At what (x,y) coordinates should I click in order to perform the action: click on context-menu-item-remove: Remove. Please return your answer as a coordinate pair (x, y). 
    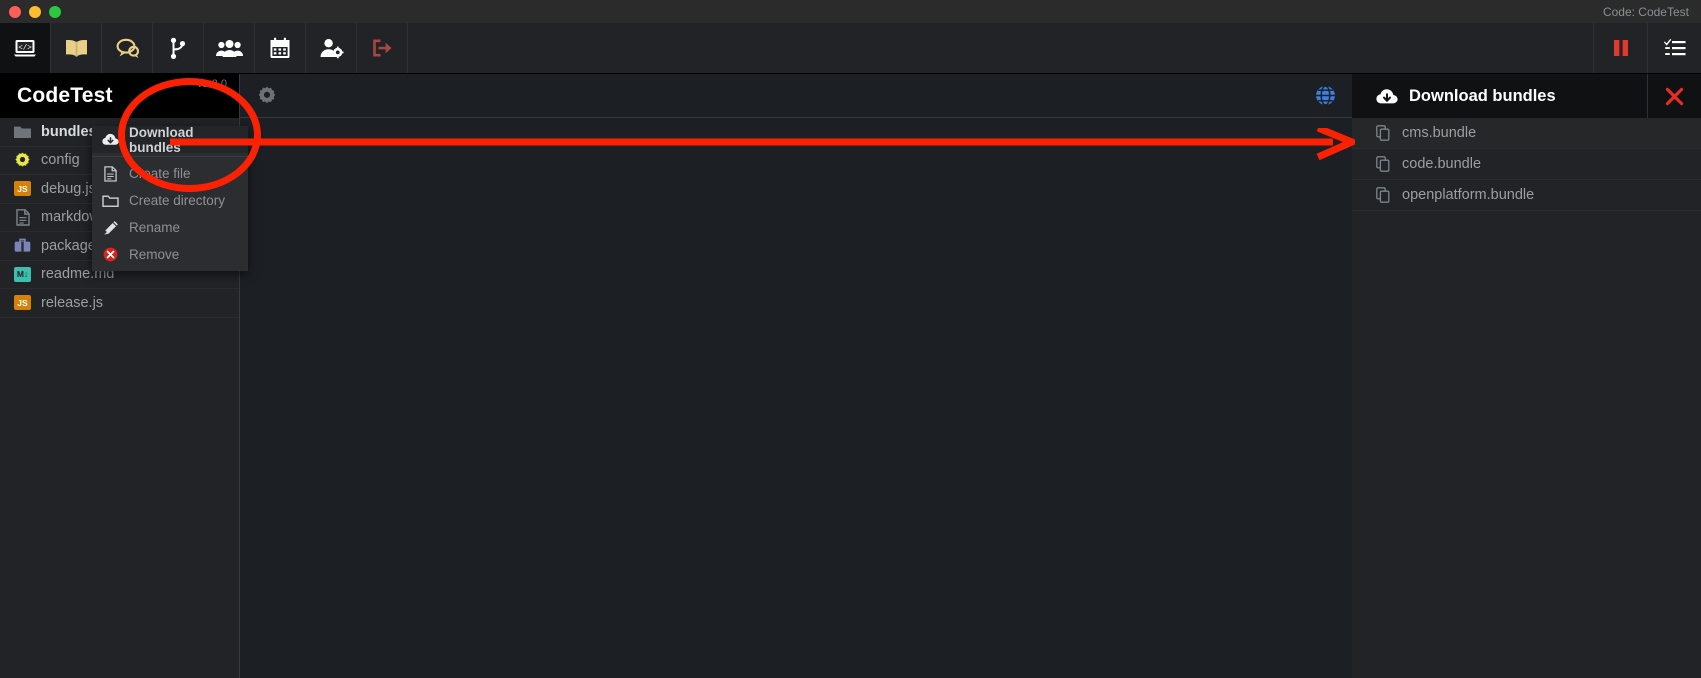
    Looking at the image, I should click on (170, 254).